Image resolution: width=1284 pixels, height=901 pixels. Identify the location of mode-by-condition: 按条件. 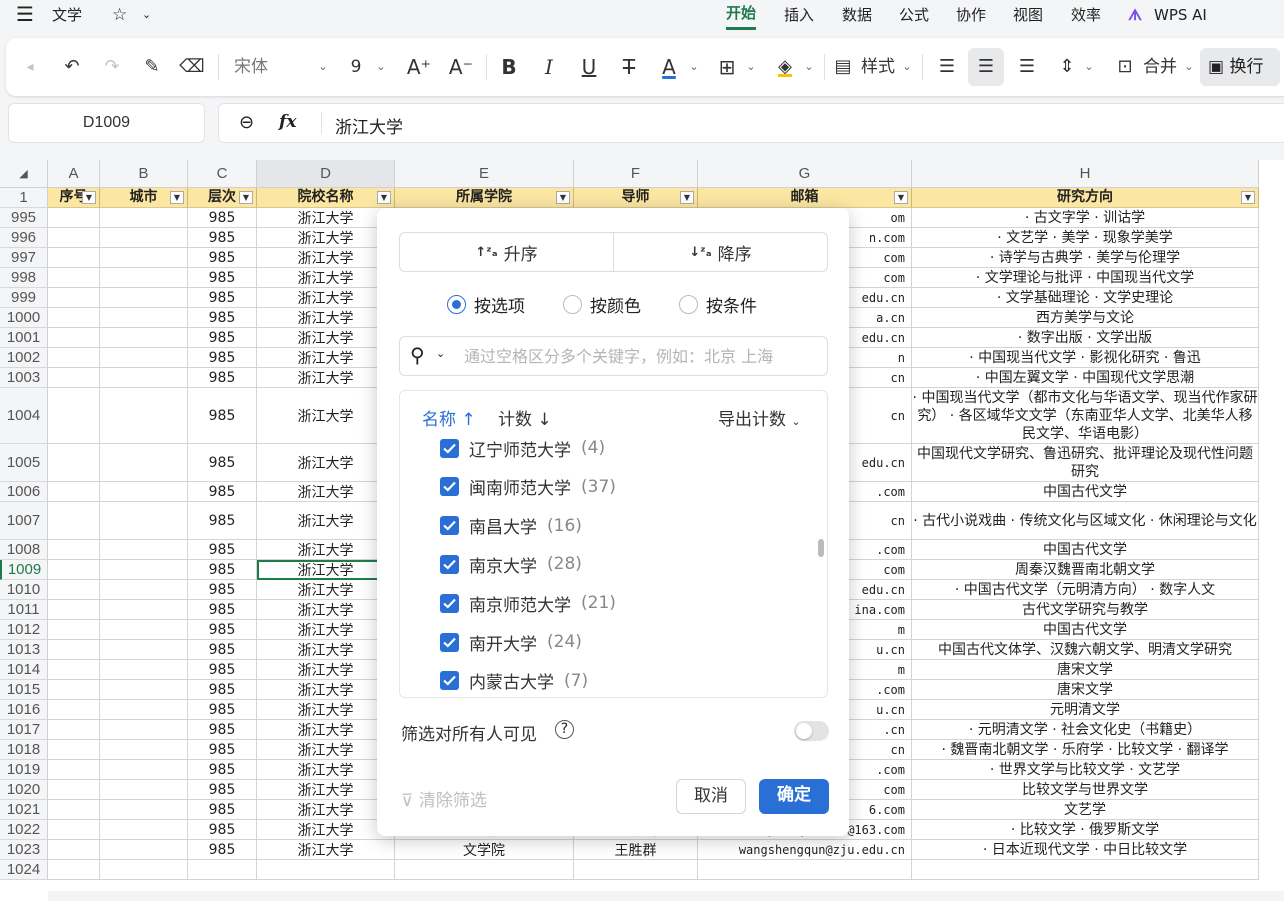
(718, 304).